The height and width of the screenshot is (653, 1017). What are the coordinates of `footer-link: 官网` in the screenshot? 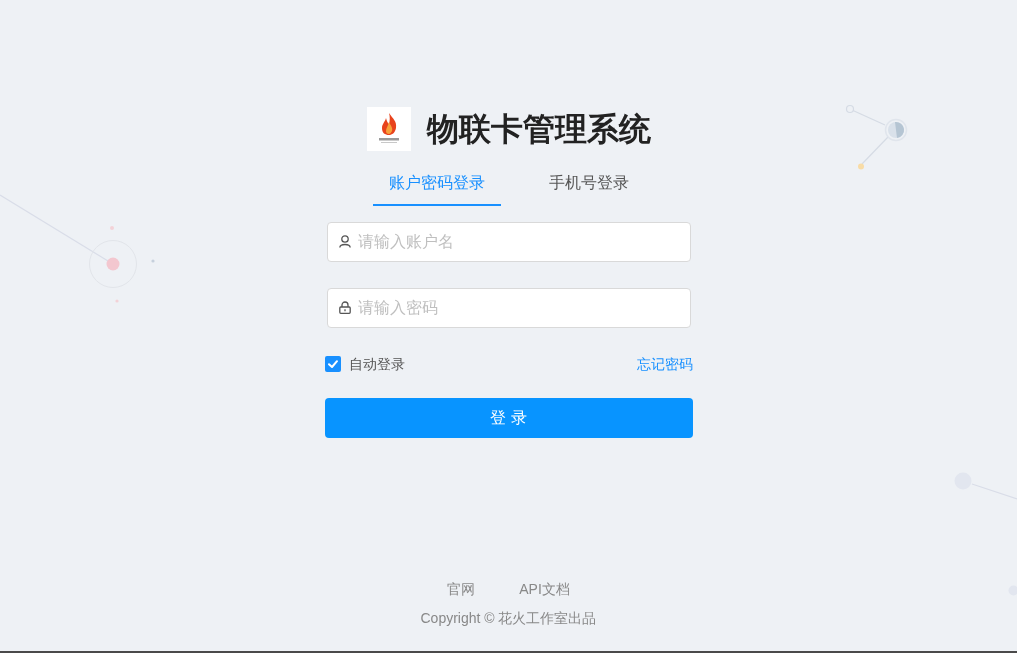 It's located at (461, 589).